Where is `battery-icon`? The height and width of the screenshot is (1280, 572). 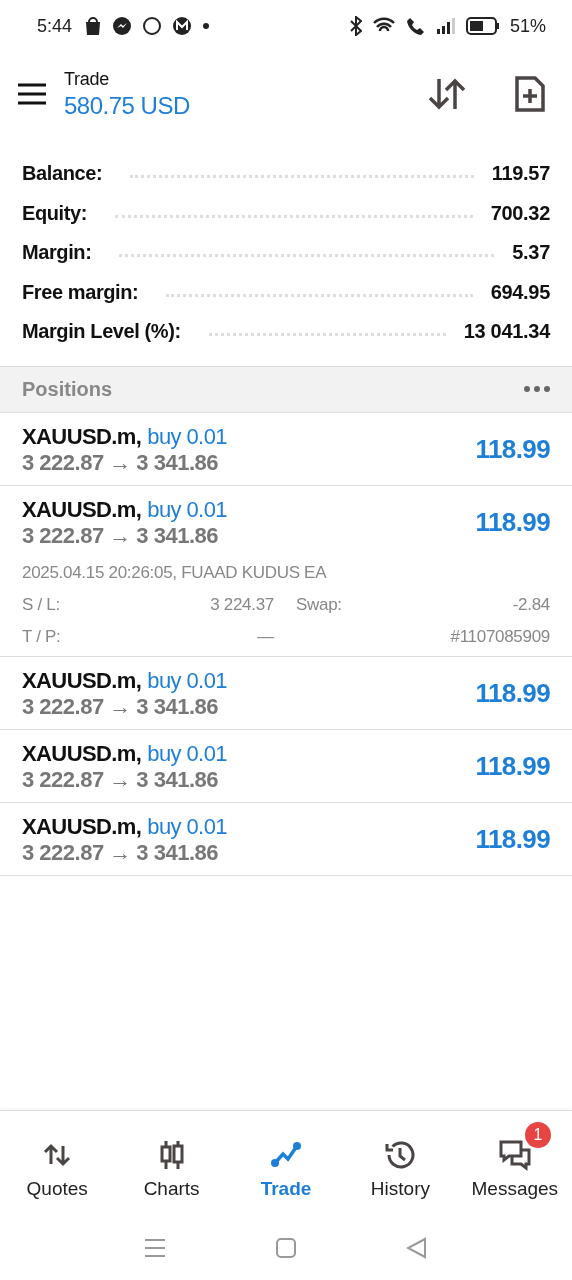 battery-icon is located at coordinates (482, 26).